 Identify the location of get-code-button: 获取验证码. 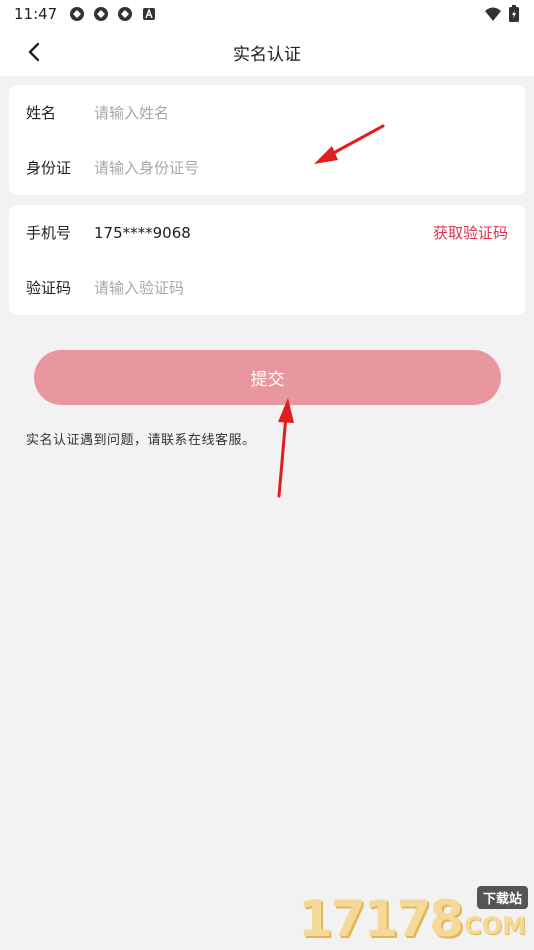
(470, 232).